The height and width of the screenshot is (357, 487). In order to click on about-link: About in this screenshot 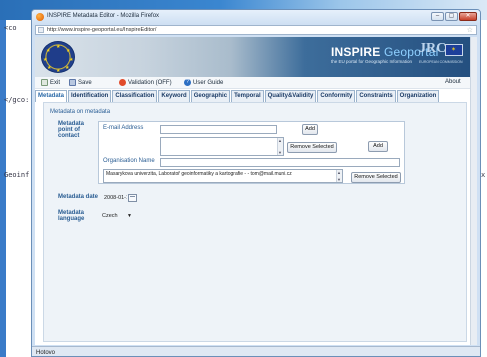, I will do `click(453, 82)`.